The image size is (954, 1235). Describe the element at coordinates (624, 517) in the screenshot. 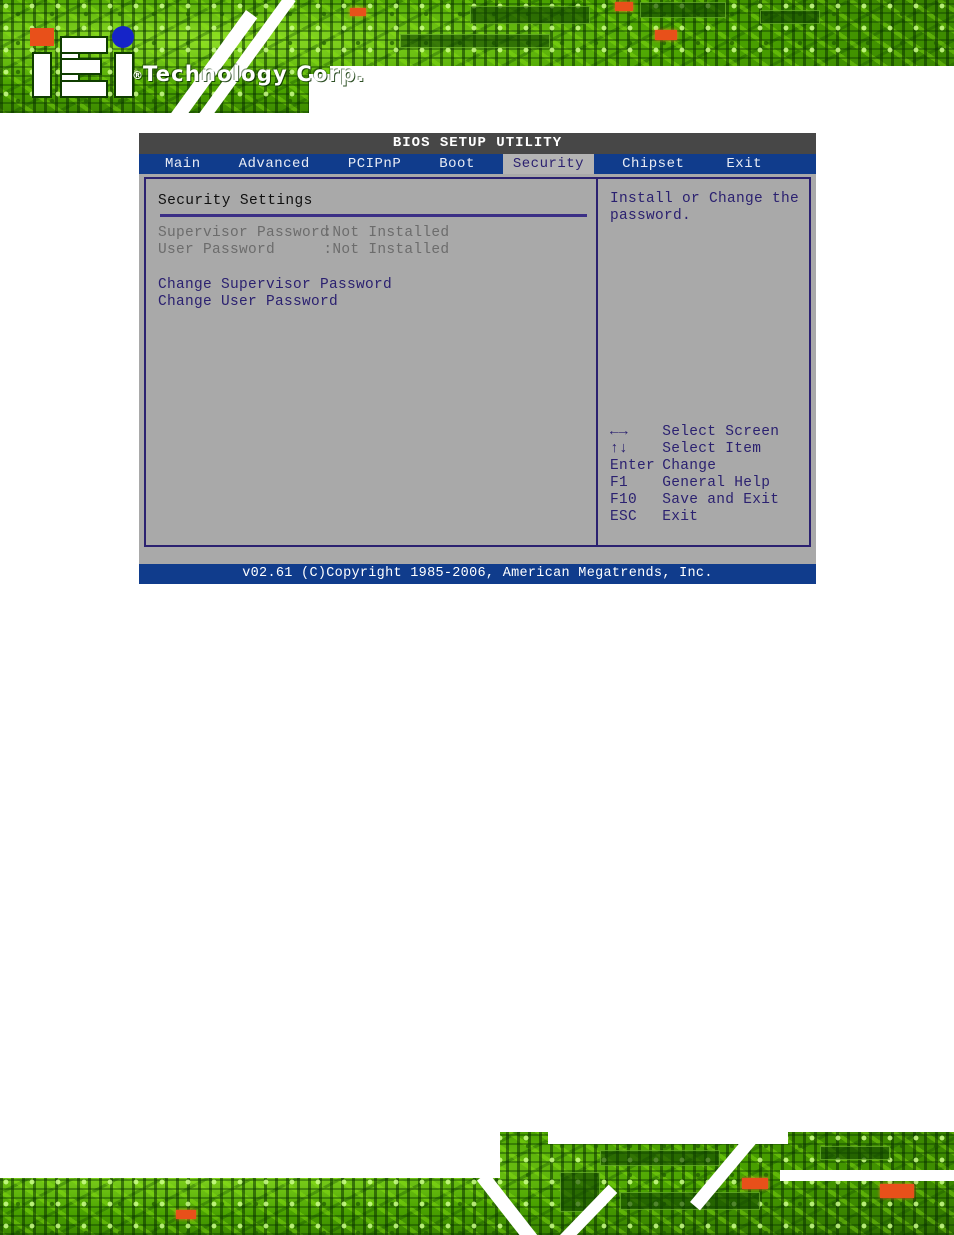

I see `esc-key-label: ESC` at that location.